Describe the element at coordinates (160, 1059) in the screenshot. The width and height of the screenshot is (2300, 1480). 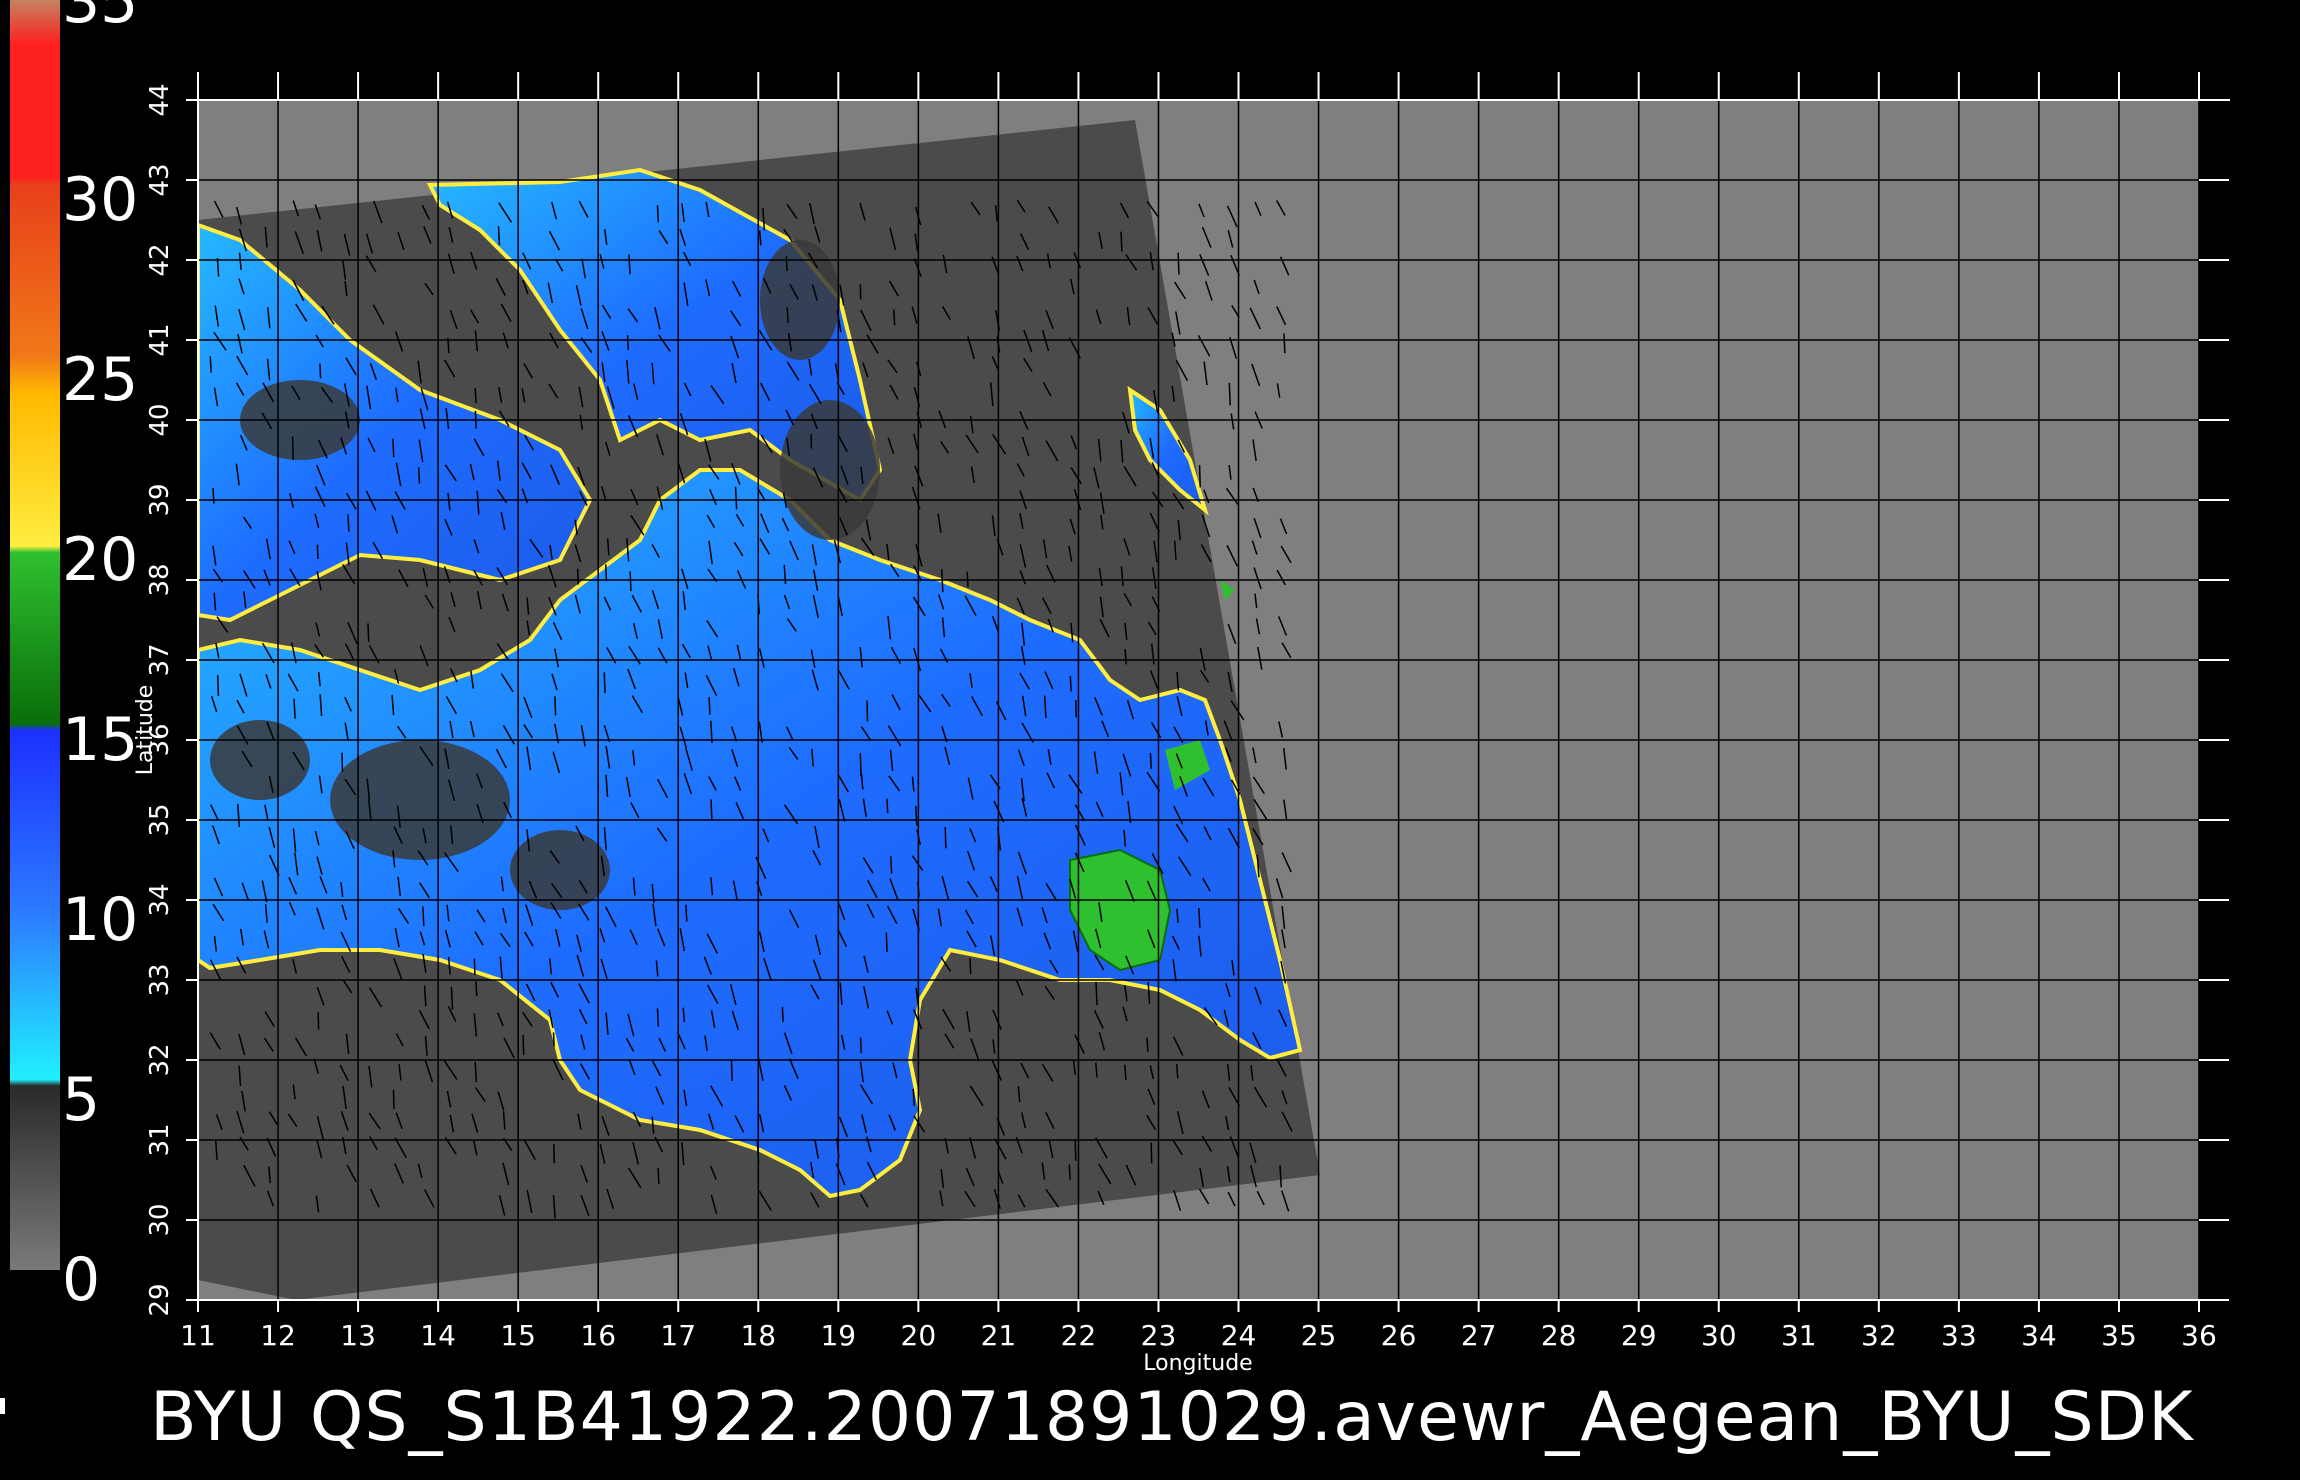
I see `lat-tick-label: 32` at that location.